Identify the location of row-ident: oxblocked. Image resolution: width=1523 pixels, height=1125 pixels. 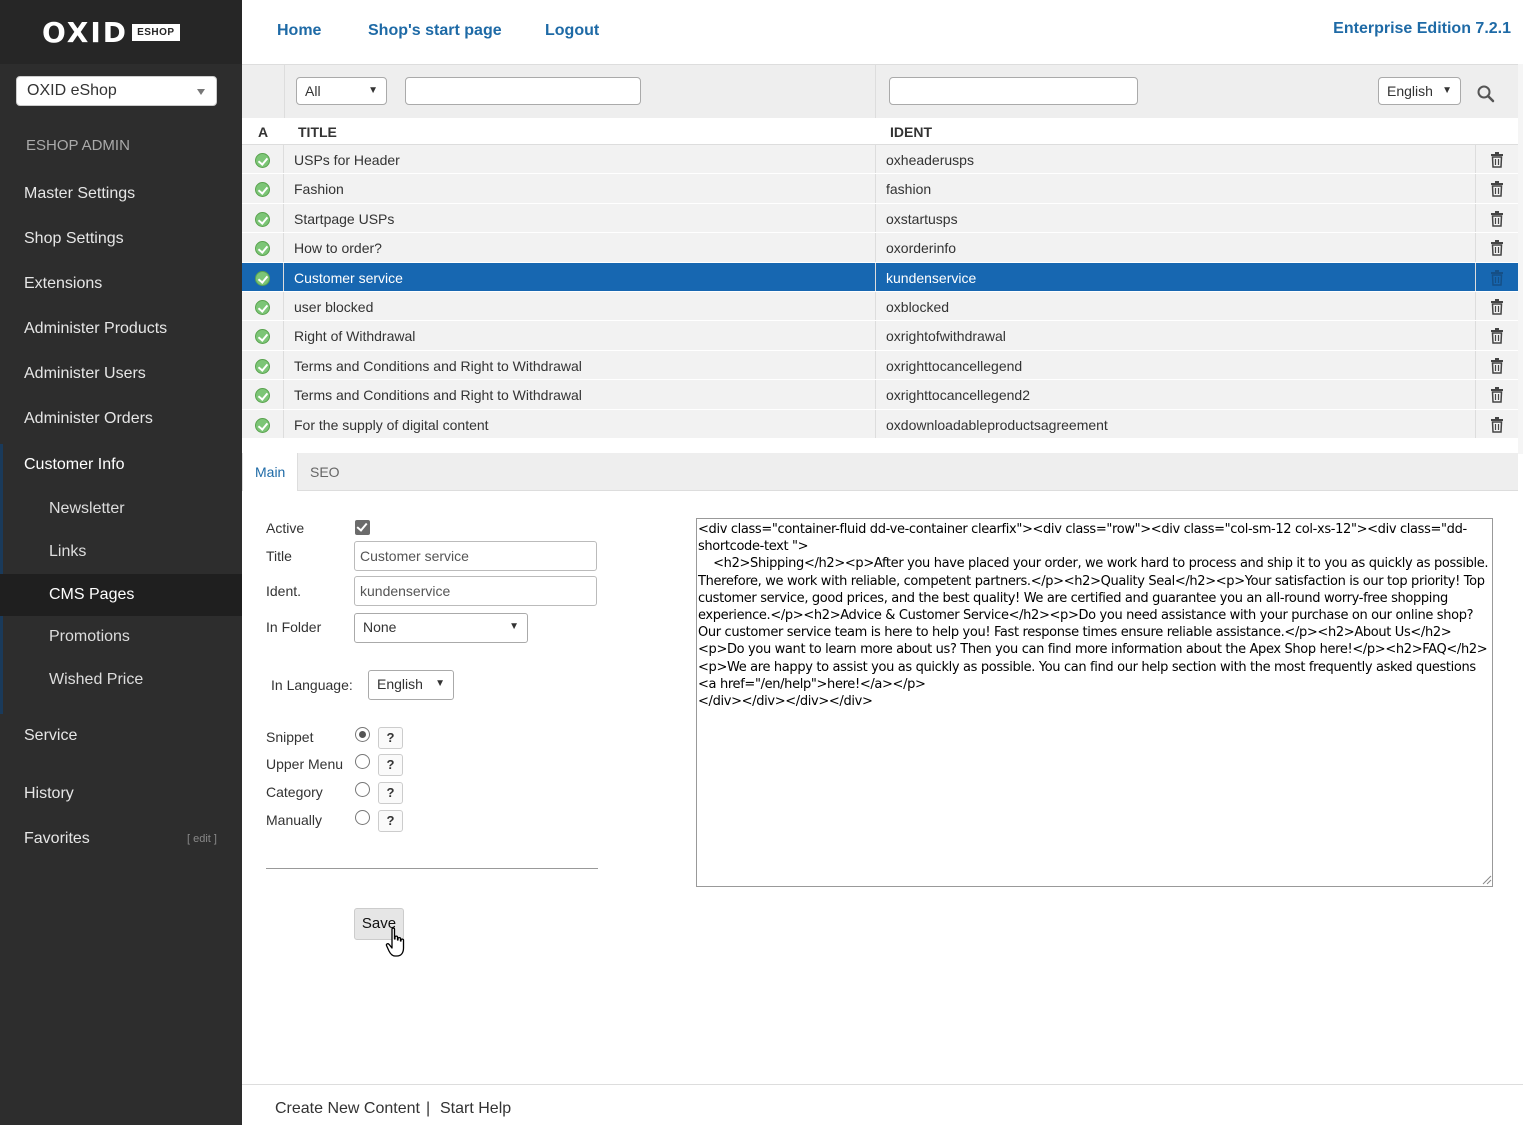
(917, 307).